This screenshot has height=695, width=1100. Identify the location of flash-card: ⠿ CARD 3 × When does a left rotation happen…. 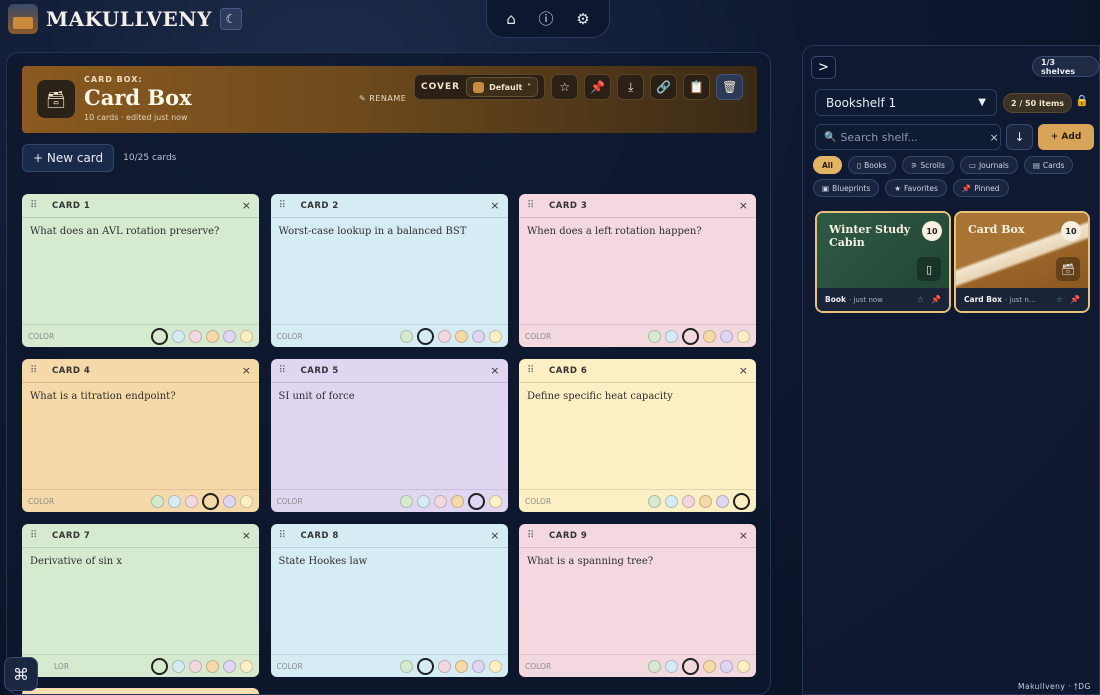
(637, 270).